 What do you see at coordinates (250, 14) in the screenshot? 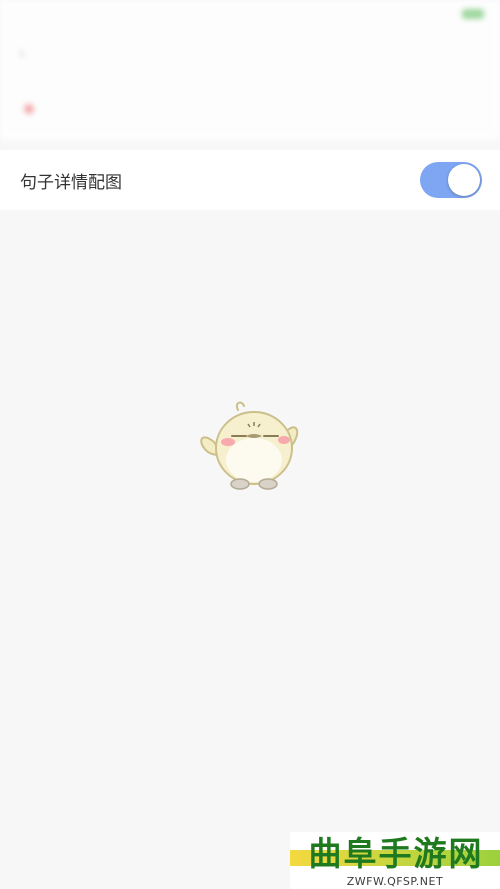
I see `status-bar` at bounding box center [250, 14].